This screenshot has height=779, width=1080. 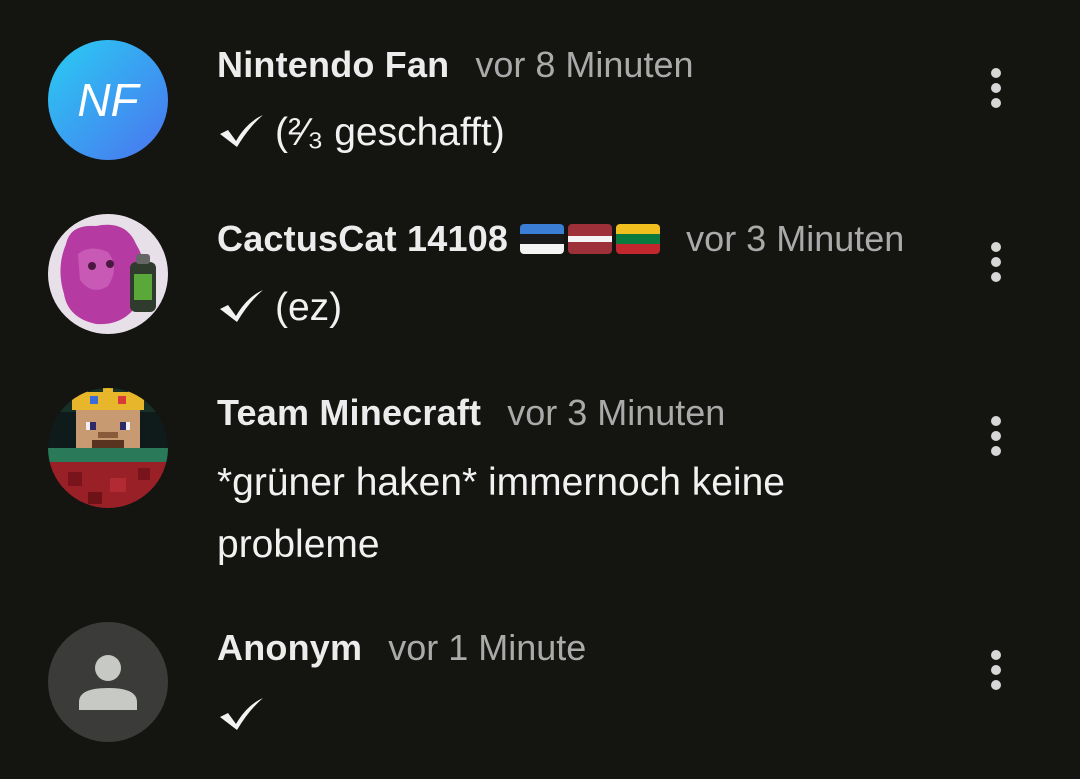 I want to click on comment-header: Team Minecraft vor 3 Minuten, so click(x=471, y=413).